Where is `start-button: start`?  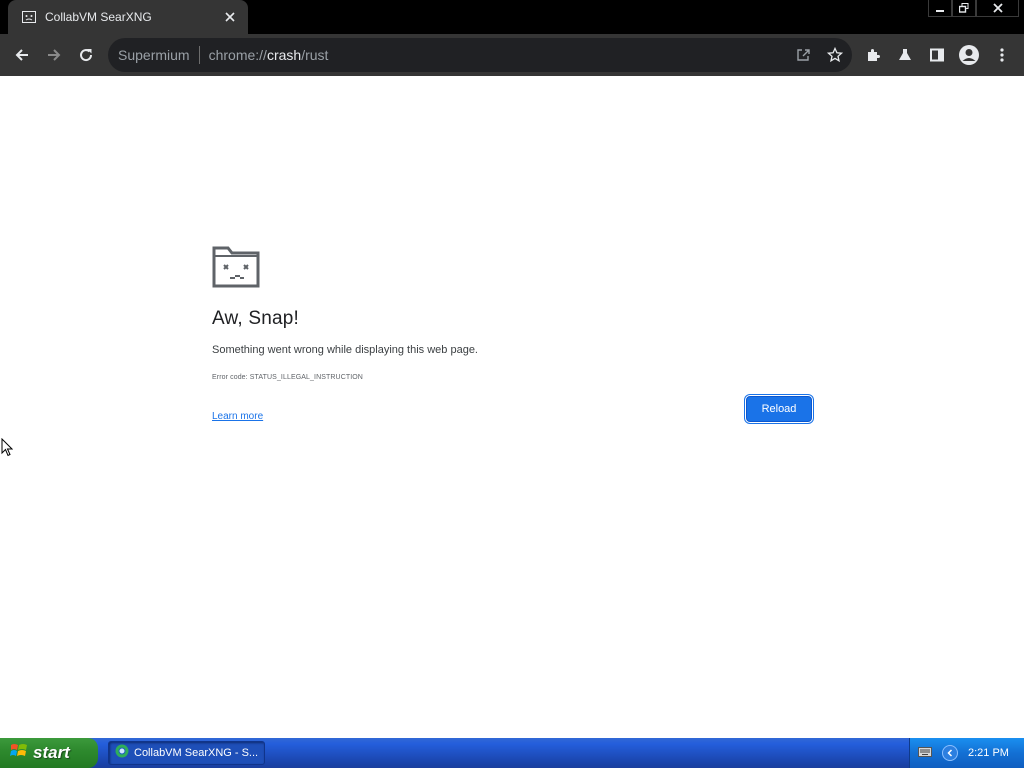 start-button: start is located at coordinates (49, 753).